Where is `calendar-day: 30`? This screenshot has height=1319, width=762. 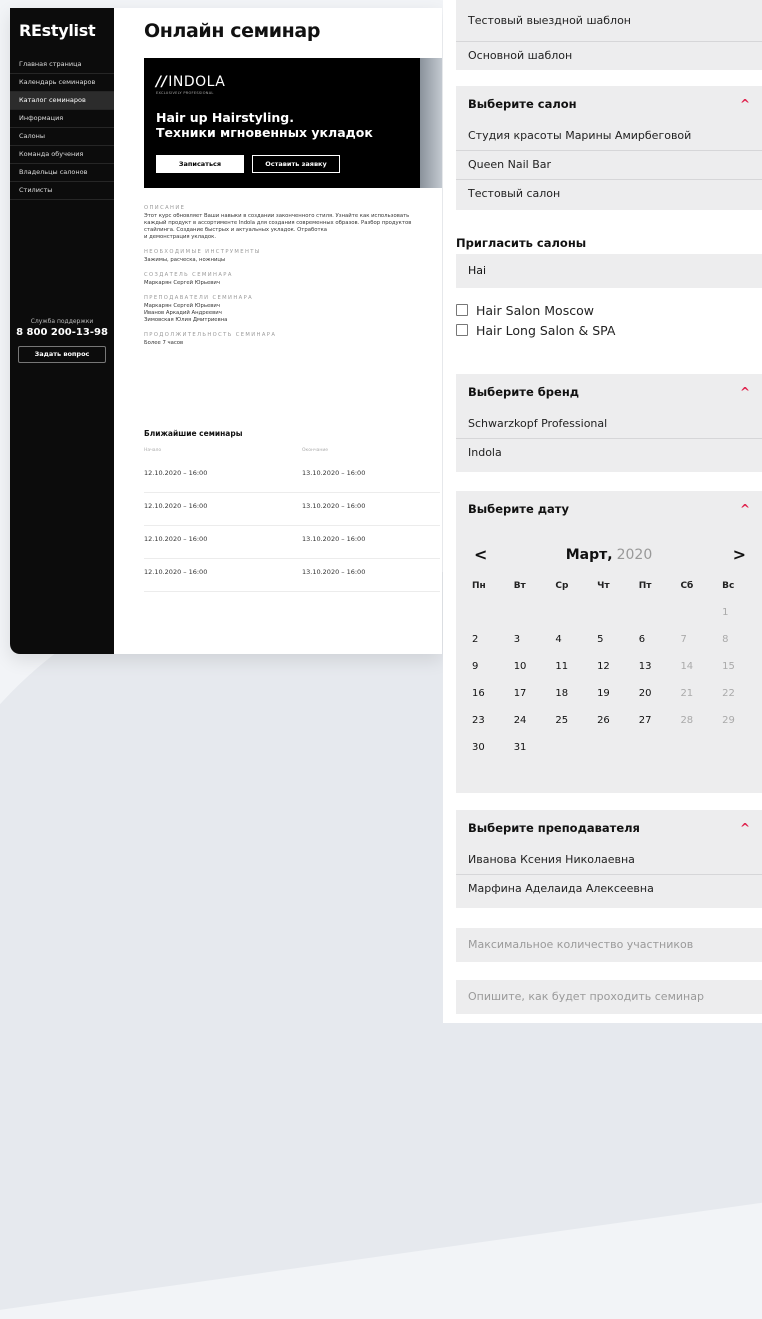 calendar-day: 30 is located at coordinates (489, 752).